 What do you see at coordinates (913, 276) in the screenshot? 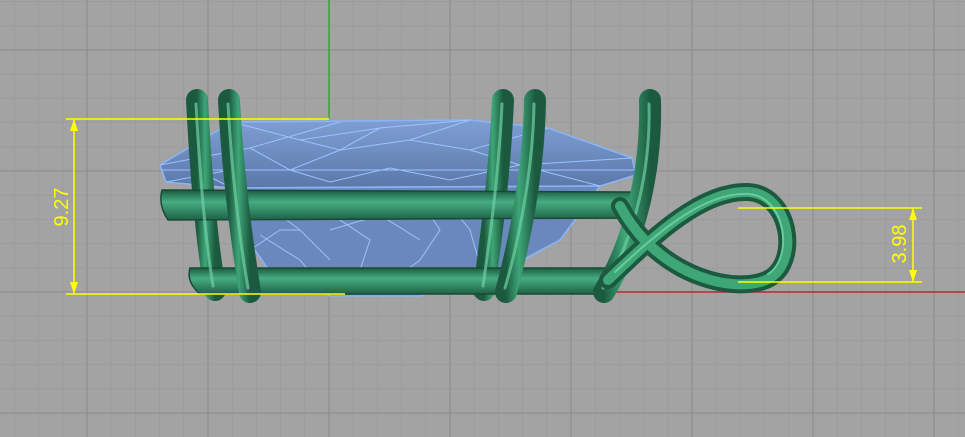
I see `dim-arrow-bottom` at bounding box center [913, 276].